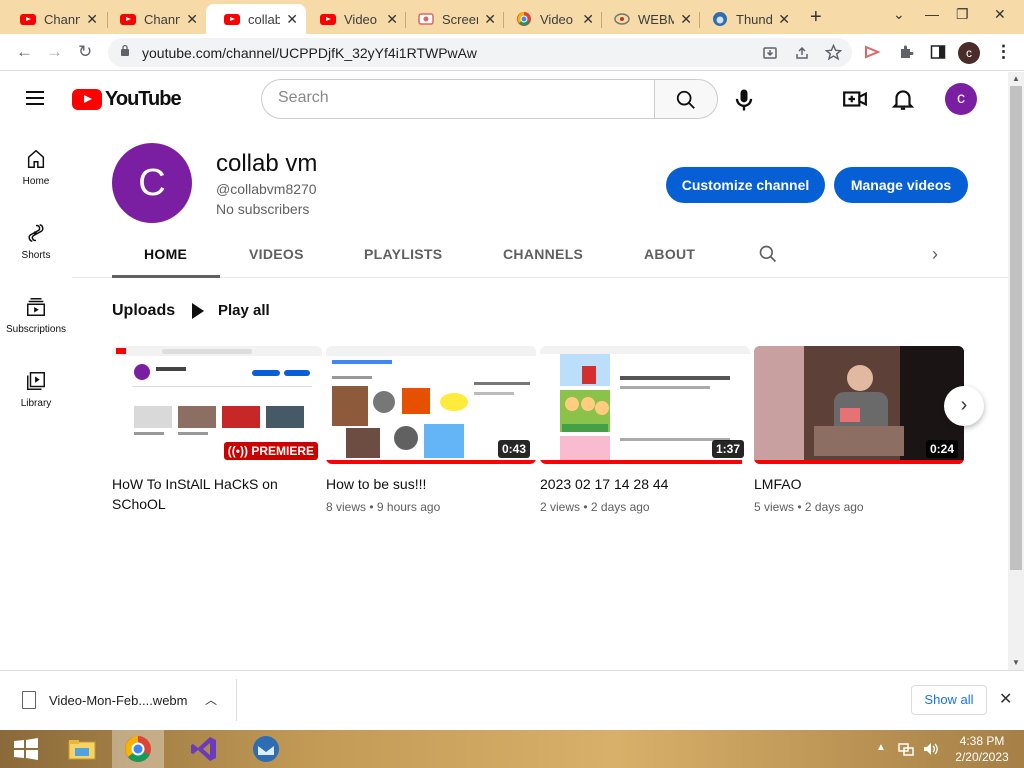 This screenshot has height=768, width=1024. Describe the element at coordinates (87, 99) in the screenshot. I see `youtube-play-logo-icon` at that location.